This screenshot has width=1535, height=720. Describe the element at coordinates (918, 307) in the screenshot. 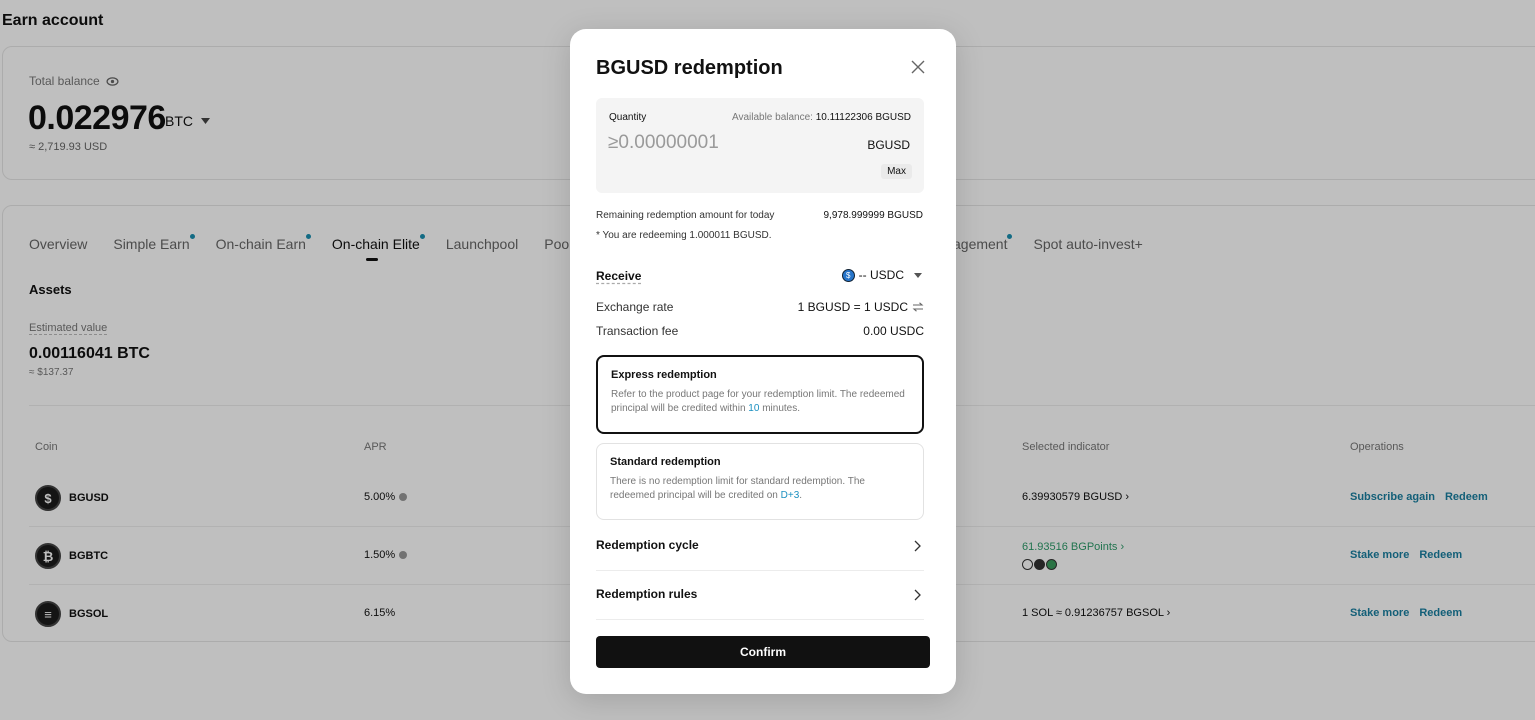

I see `swap-icon` at that location.